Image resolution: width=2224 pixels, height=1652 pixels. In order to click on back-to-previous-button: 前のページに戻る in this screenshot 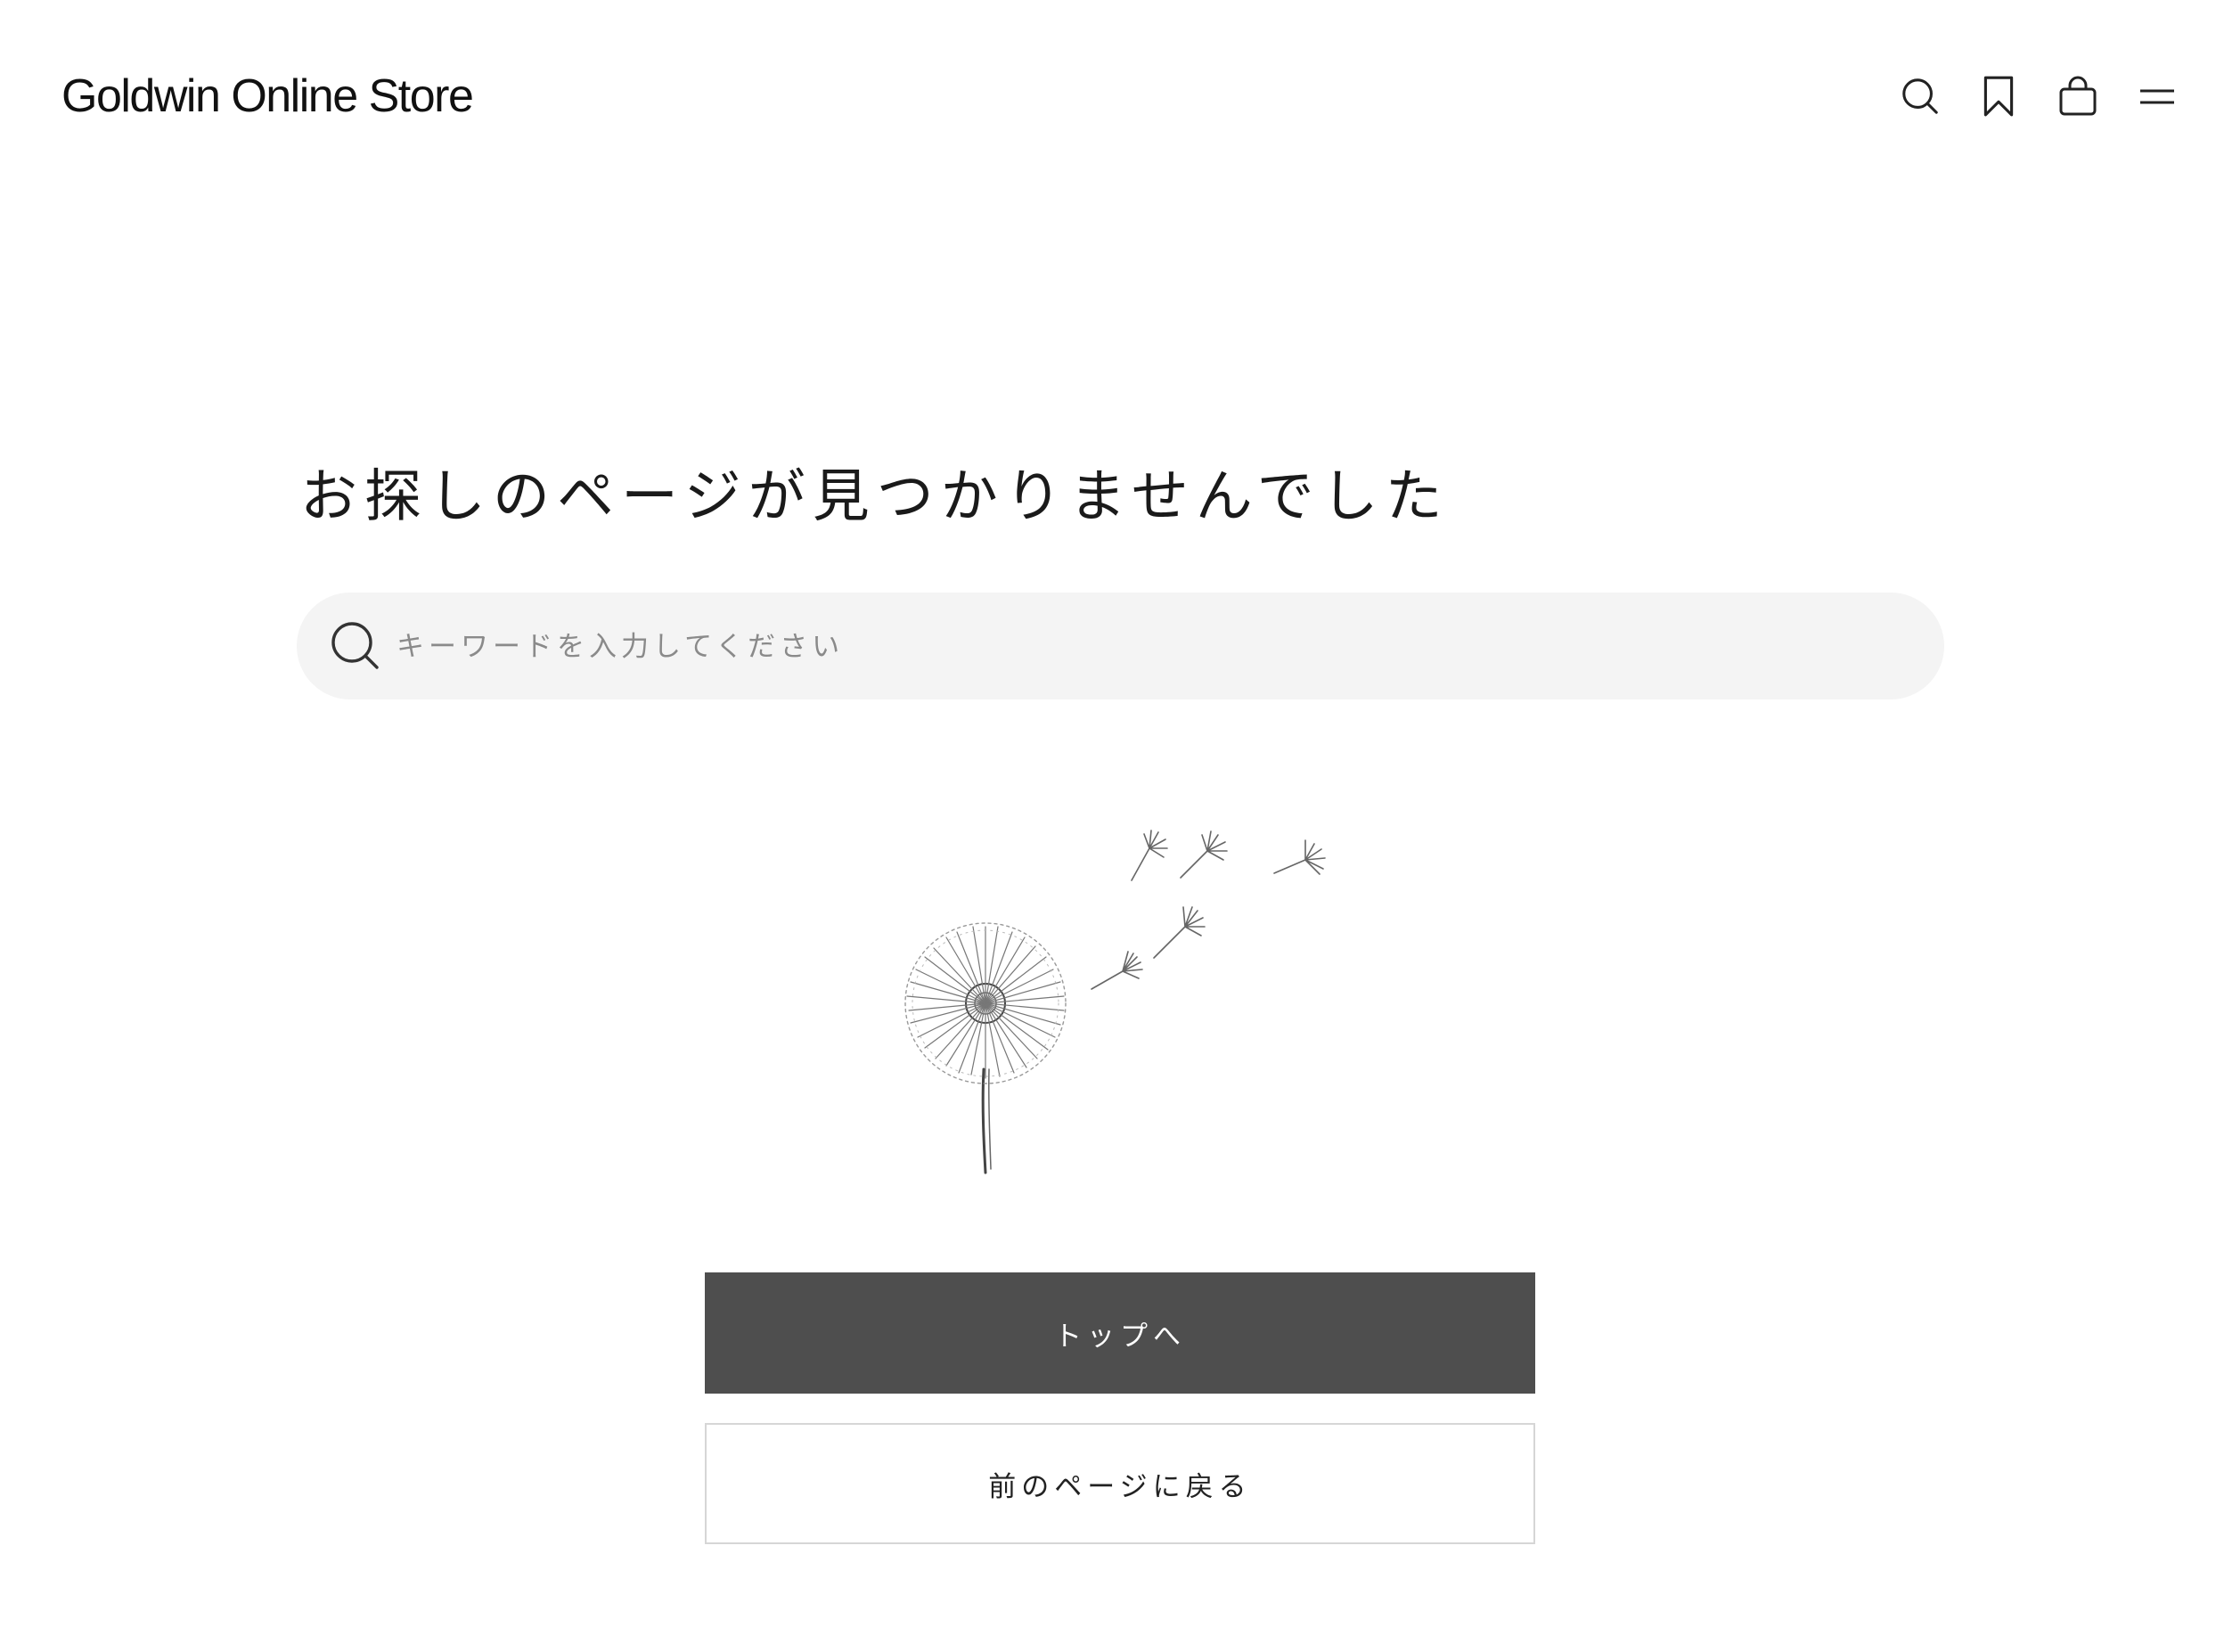, I will do `click(1120, 1483)`.